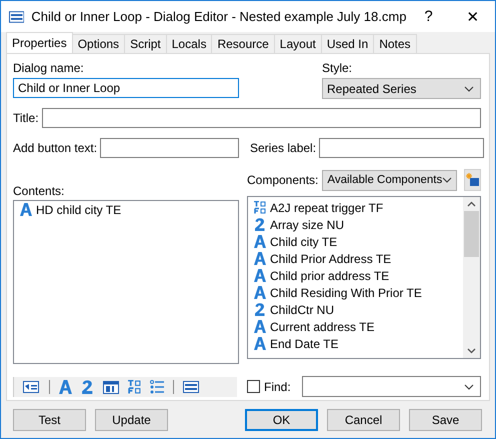 This screenshot has width=496, height=439. I want to click on field-label: Title:, so click(26, 118).